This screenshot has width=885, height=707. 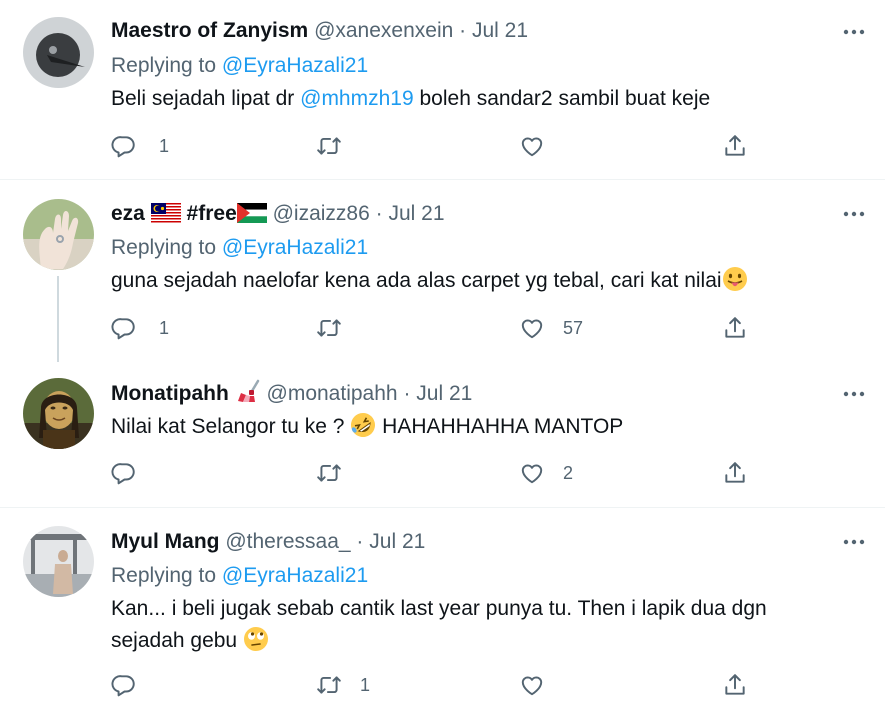 What do you see at coordinates (568, 472) in the screenshot?
I see `like-count: 2` at bounding box center [568, 472].